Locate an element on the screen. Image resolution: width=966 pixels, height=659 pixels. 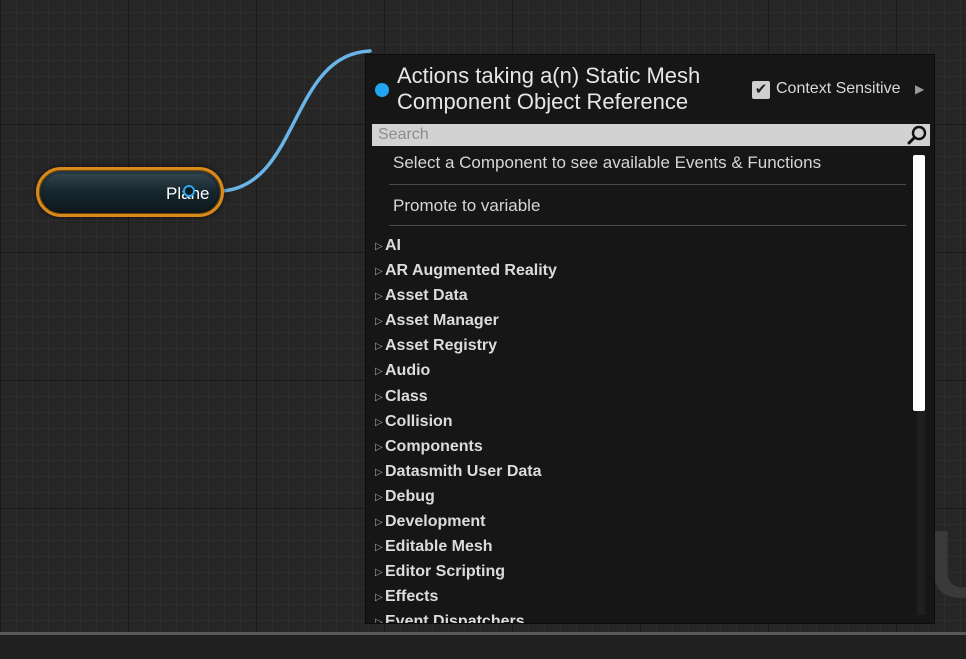
scrollbar-thumb is located at coordinates (919, 283).